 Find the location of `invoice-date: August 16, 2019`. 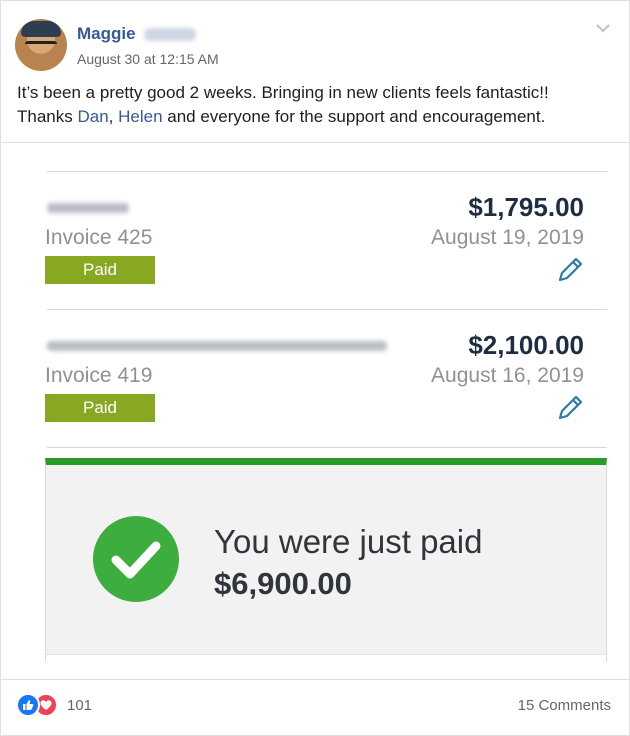

invoice-date: August 16, 2019 is located at coordinates (507, 375).